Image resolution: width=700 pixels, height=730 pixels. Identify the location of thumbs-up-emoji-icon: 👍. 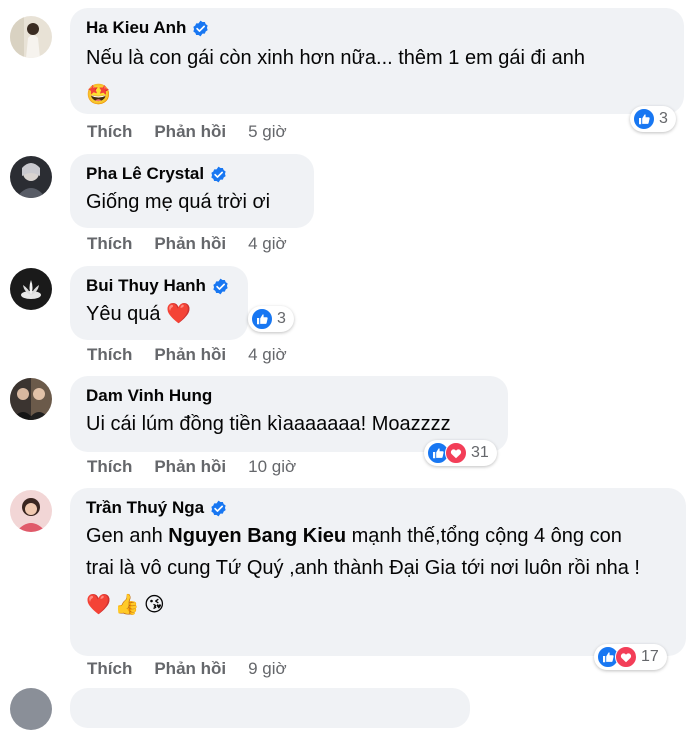
(127, 605).